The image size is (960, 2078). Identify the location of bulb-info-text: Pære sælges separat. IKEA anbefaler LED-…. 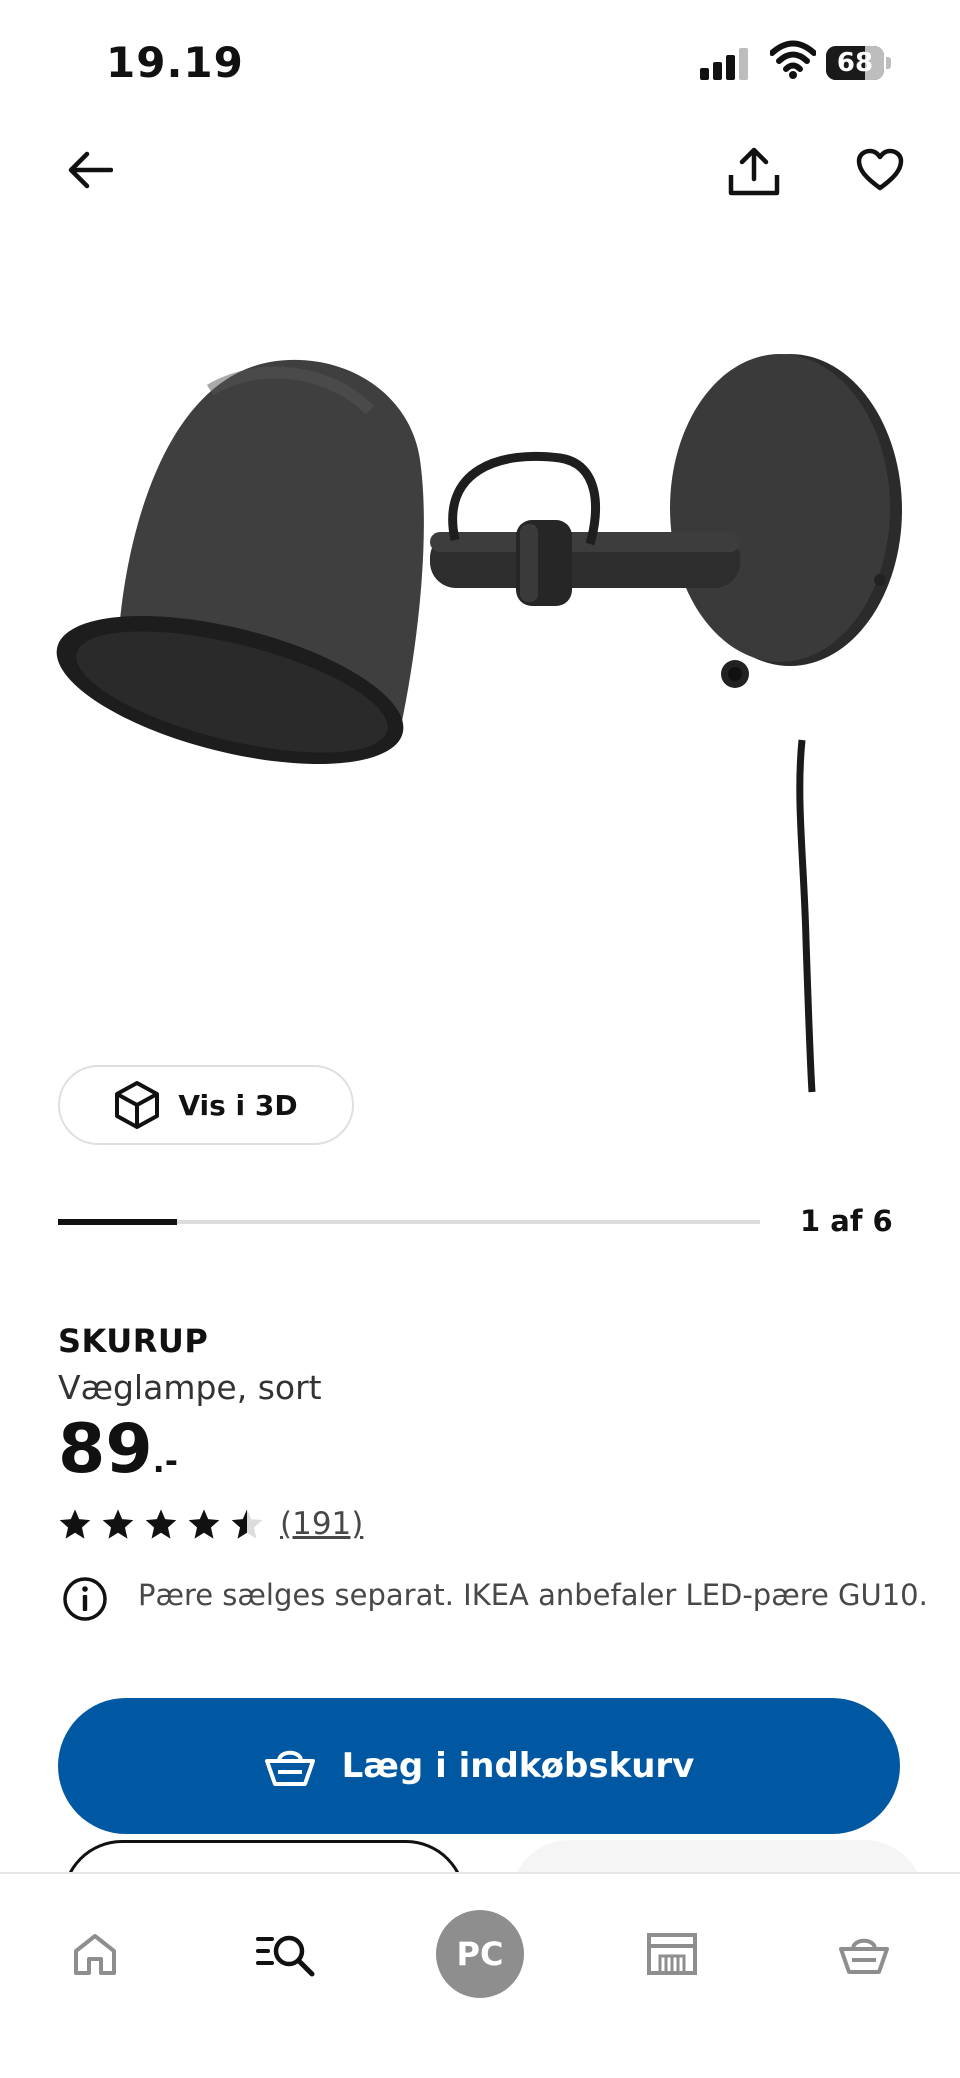
(533, 1595).